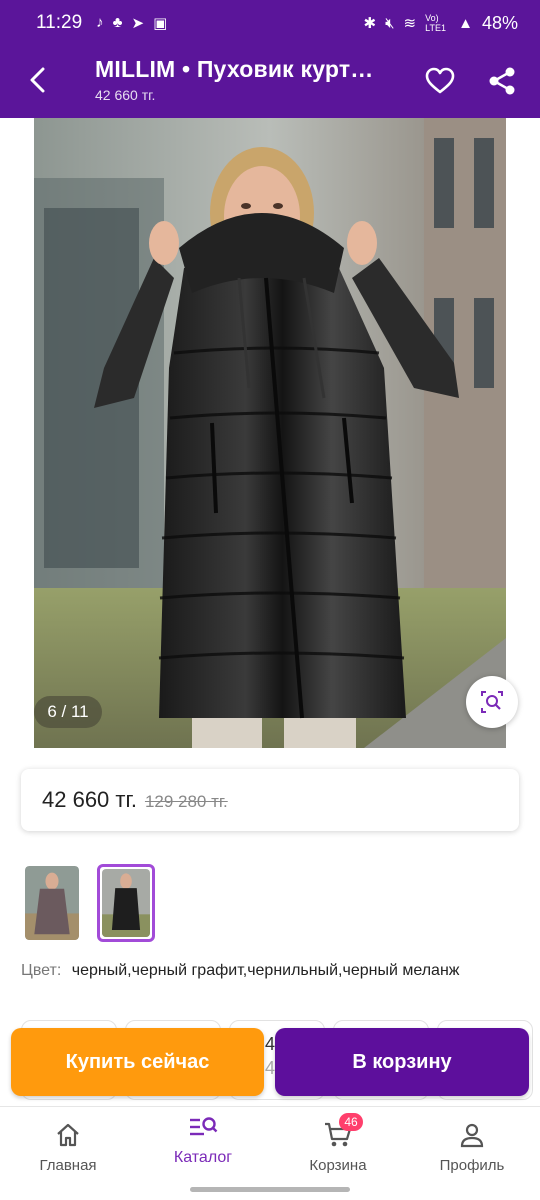 Image resolution: width=540 pixels, height=1200 pixels. I want to click on add-to-cart-button: В корзину, so click(402, 1062).